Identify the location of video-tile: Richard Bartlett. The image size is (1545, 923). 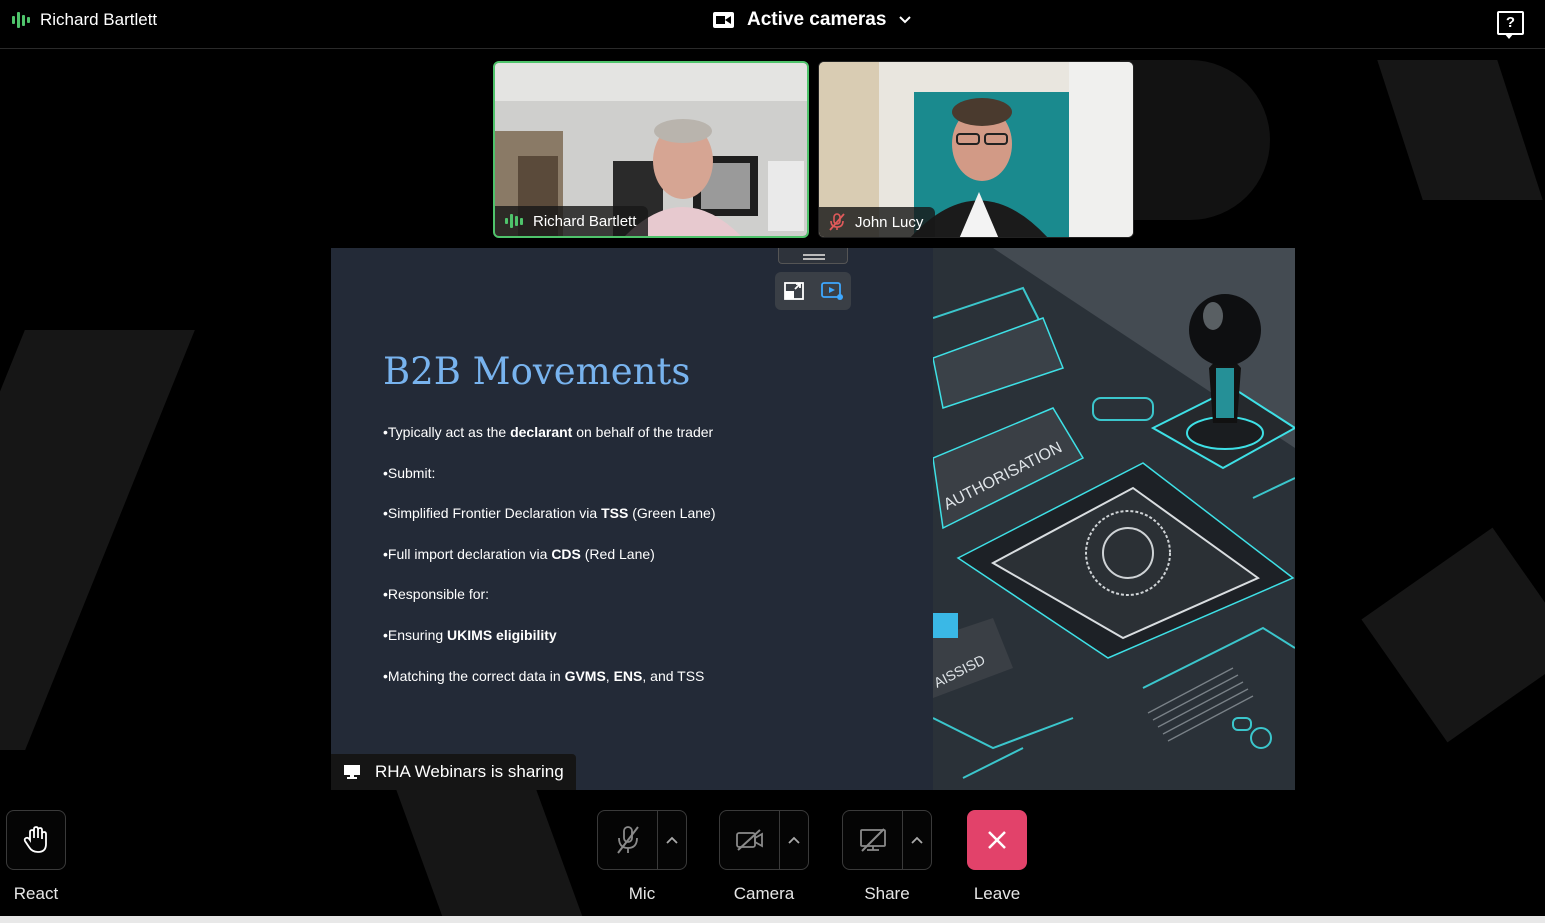
(651, 149).